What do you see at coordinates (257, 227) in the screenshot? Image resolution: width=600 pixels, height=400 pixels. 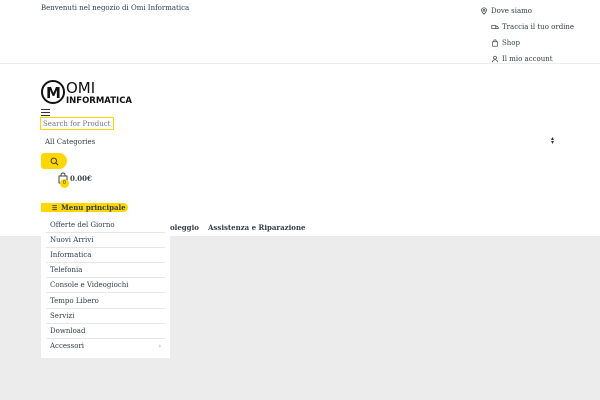 I see `nav-item-assistenza: Assistenza e Riparazione` at bounding box center [257, 227].